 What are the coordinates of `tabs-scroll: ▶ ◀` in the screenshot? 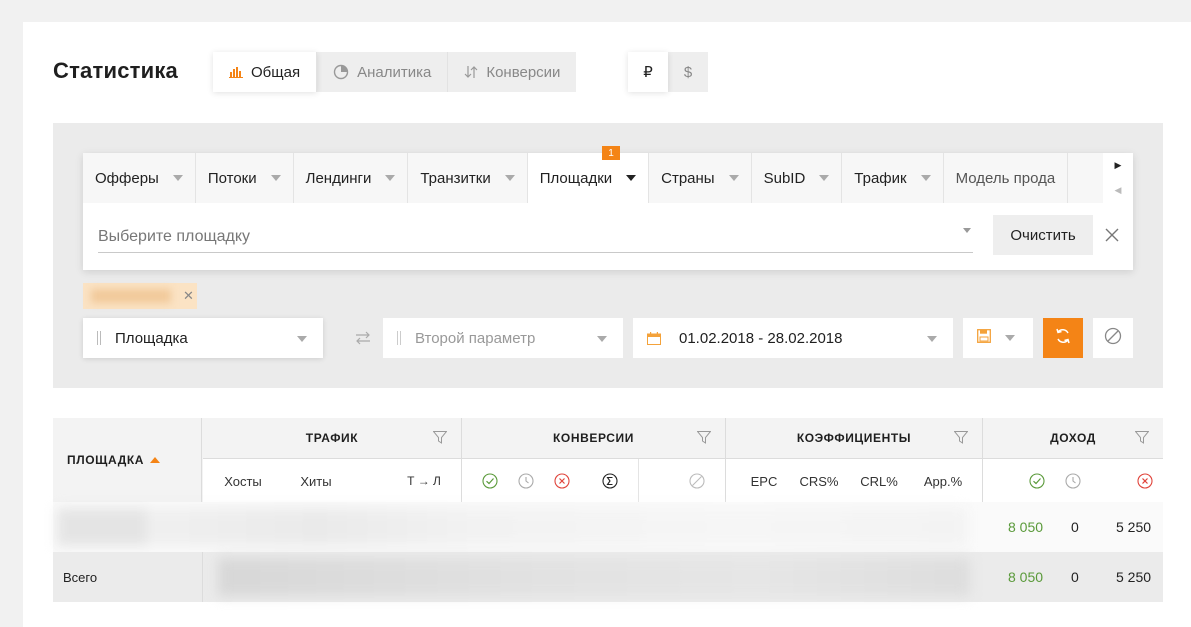 It's located at (1118, 178).